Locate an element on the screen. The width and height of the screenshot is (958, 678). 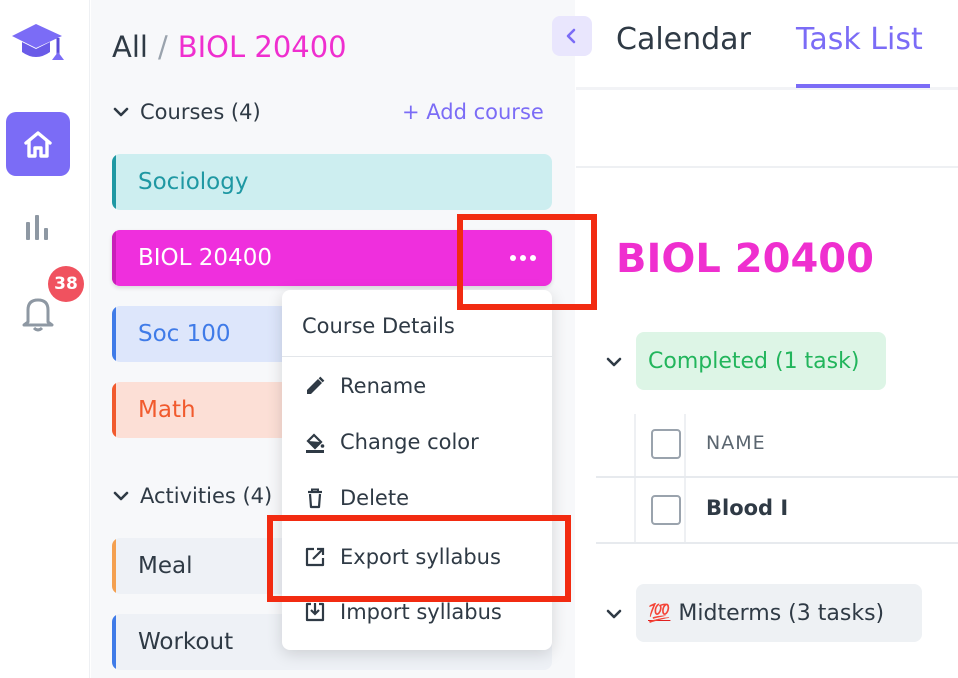
page-title: BIOL 20400 is located at coordinates (745, 259).